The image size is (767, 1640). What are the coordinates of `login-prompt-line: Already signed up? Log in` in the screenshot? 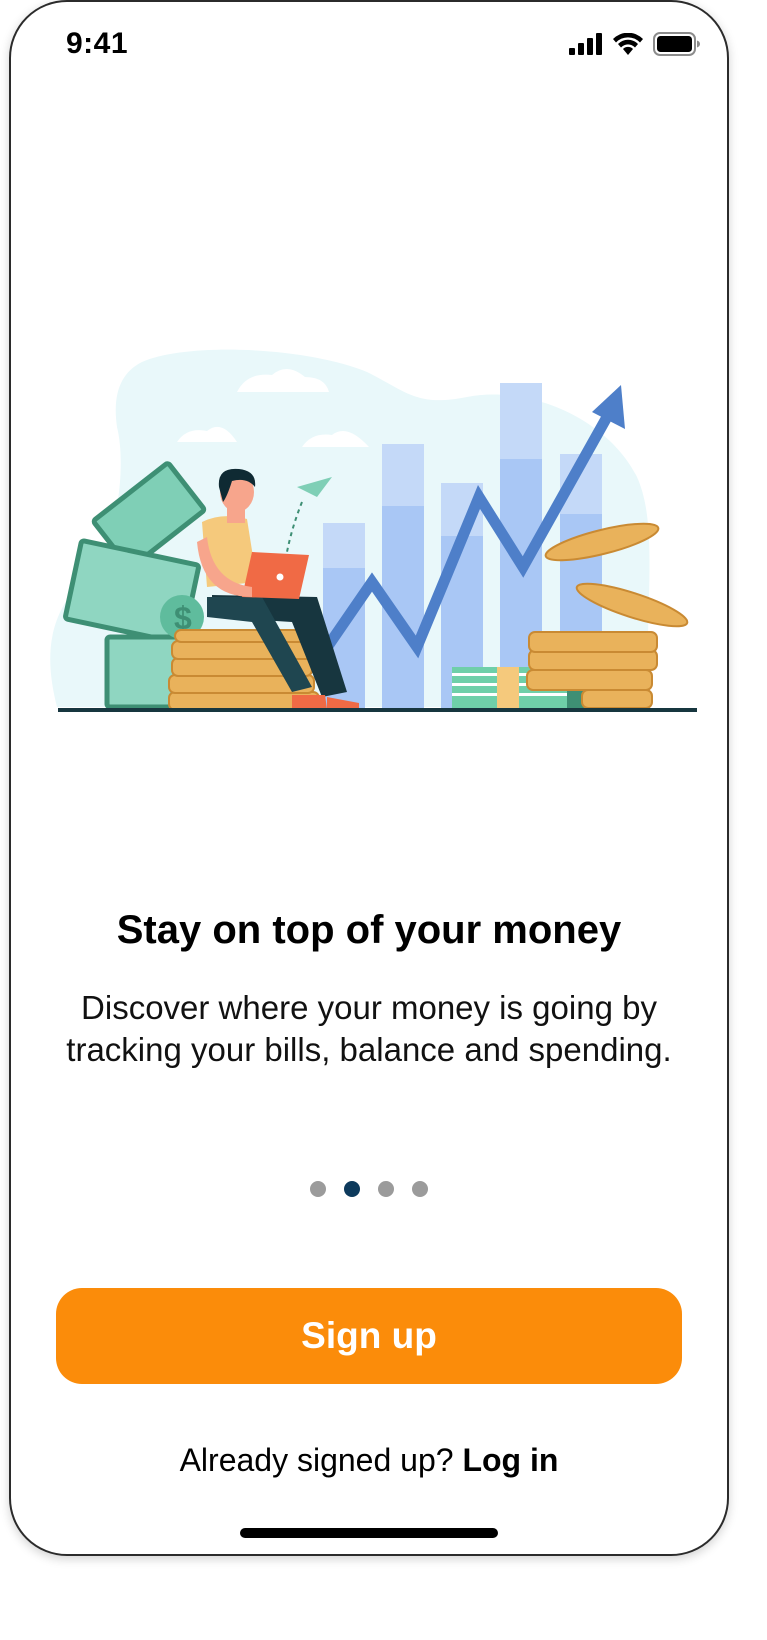 It's located at (369, 1460).